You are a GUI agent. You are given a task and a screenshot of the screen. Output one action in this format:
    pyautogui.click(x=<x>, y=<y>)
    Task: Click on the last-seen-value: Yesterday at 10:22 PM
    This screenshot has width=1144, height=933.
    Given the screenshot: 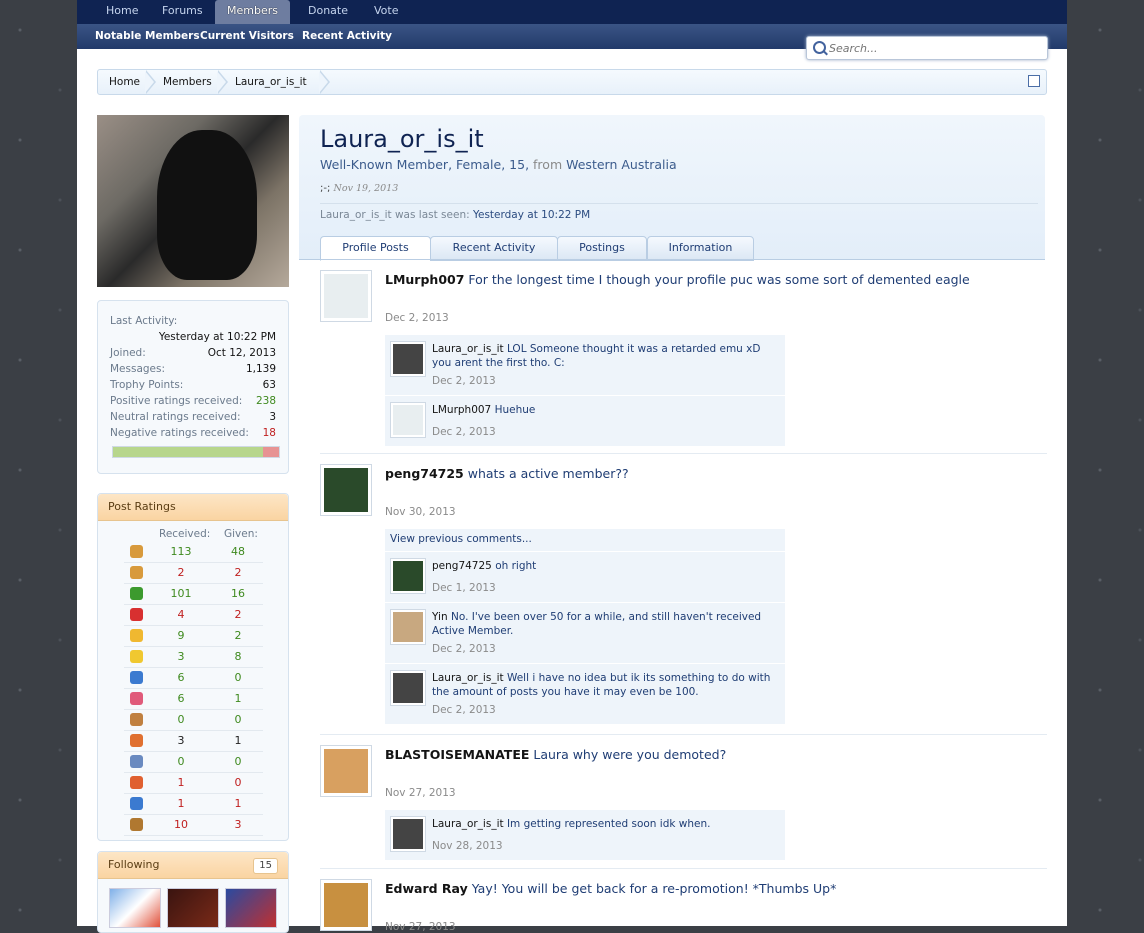 What is the action you would take?
    pyautogui.click(x=531, y=215)
    